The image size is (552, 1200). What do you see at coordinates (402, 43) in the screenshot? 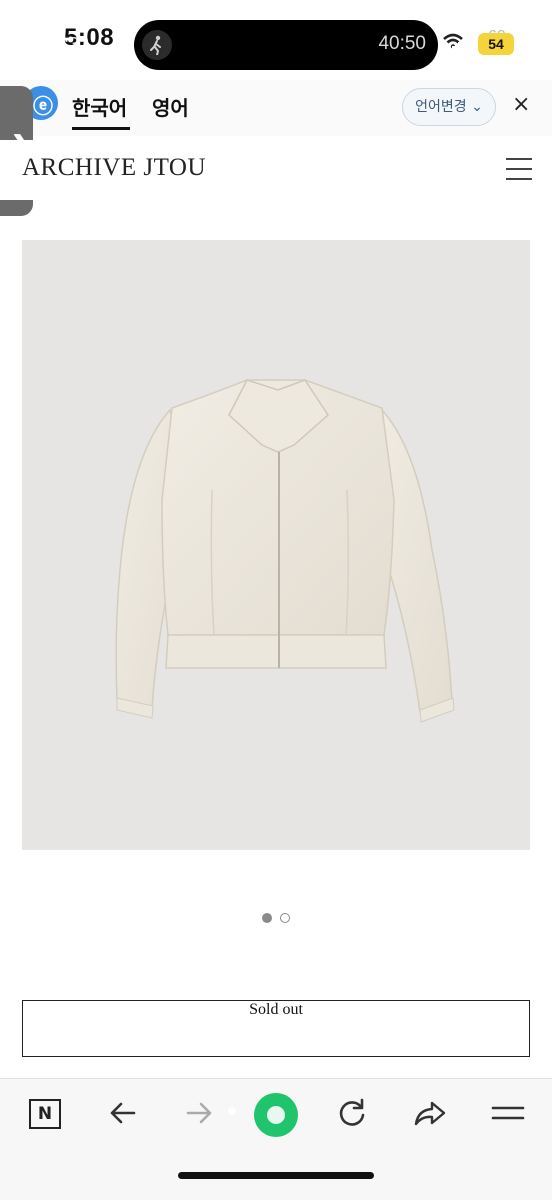
I see `activity-timer: 40:50` at bounding box center [402, 43].